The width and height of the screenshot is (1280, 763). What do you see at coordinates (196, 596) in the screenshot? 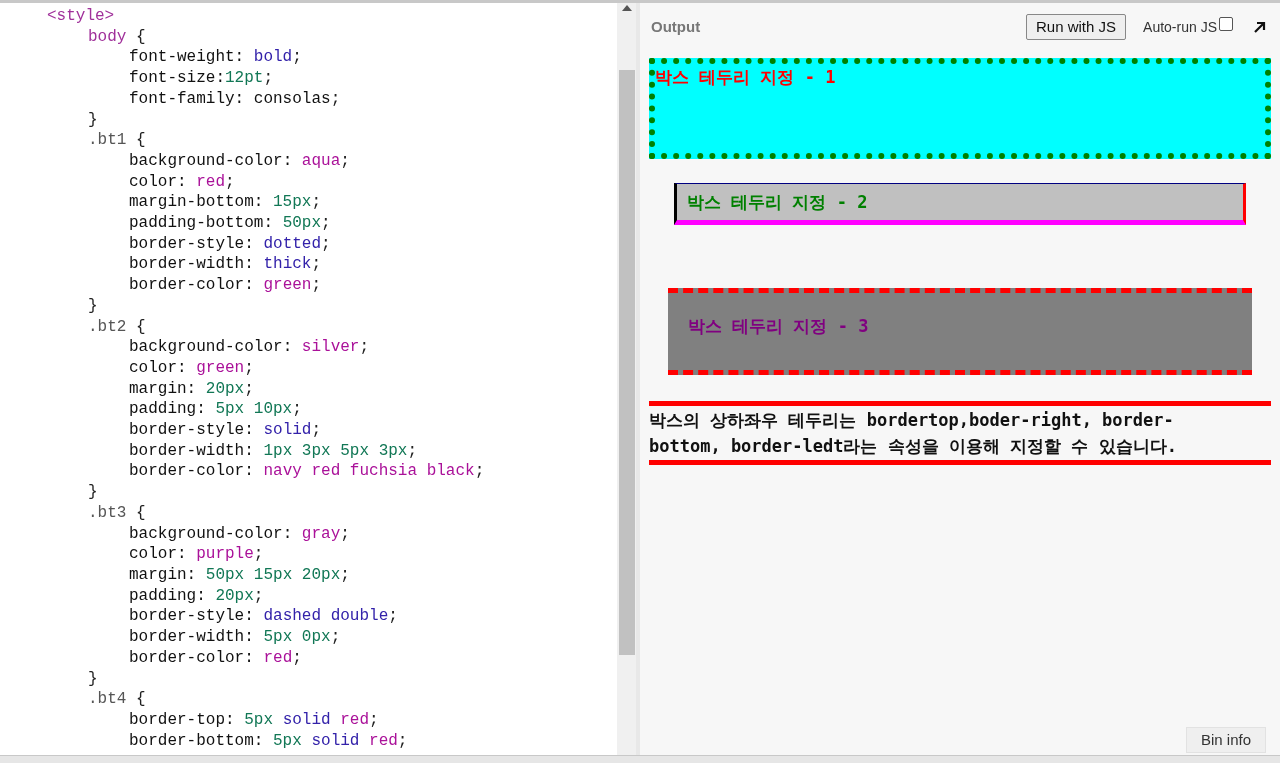
I see `code-line: padding: 20px;` at bounding box center [196, 596].